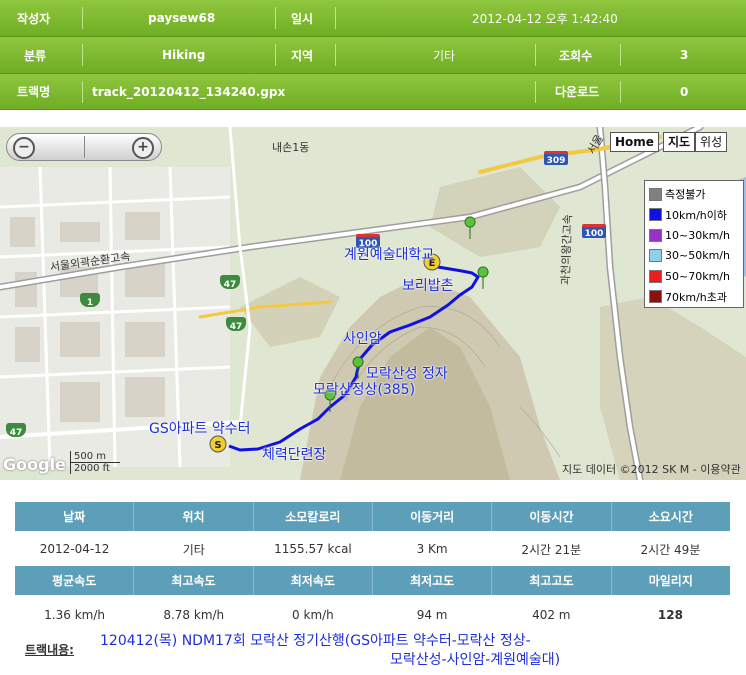 This screenshot has height=675, width=746. Describe the element at coordinates (551, 615) in the screenshot. I see `stat-value: 402 m` at that location.